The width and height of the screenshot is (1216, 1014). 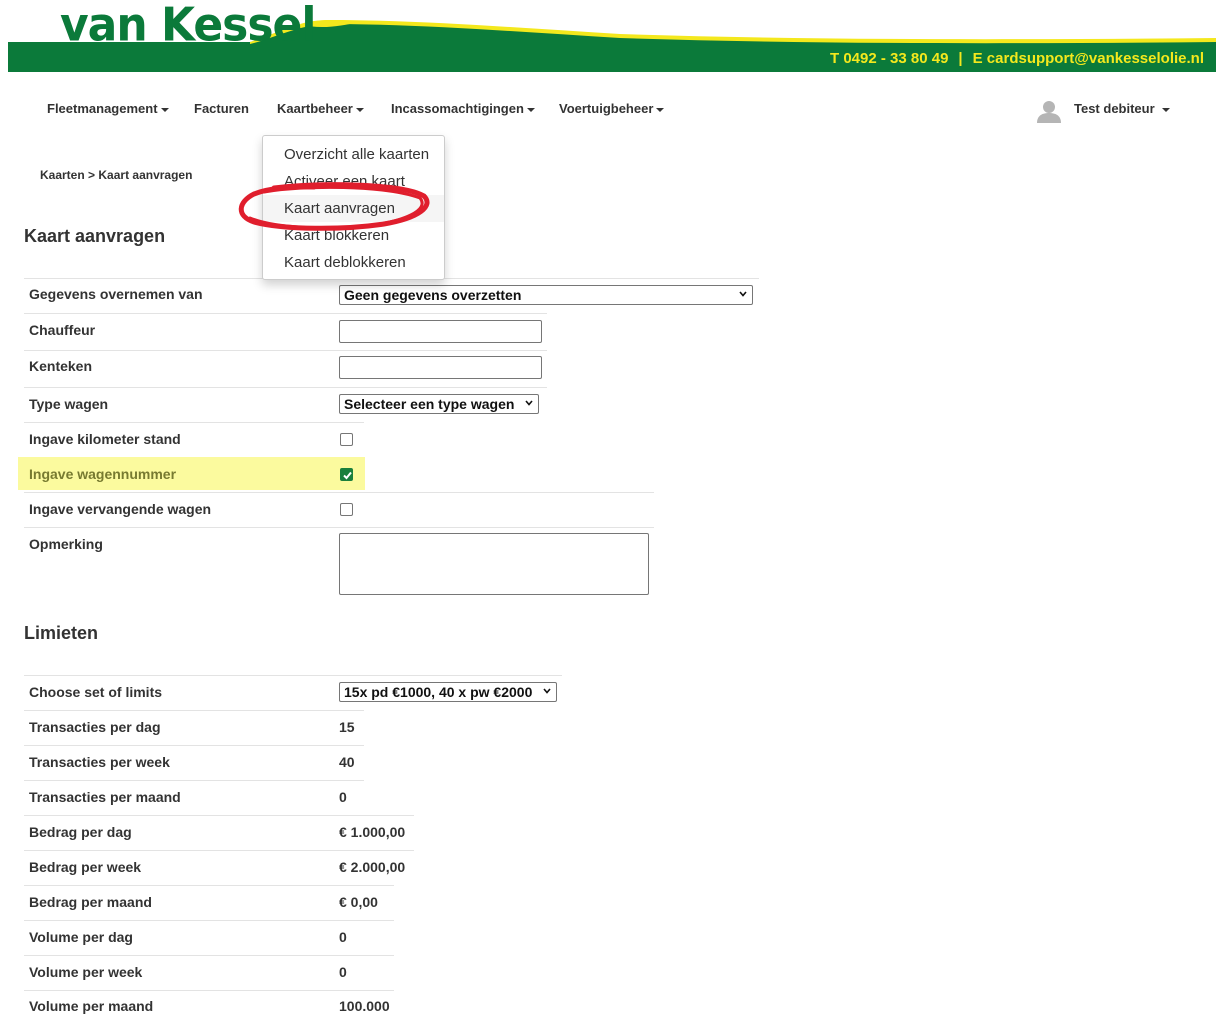 What do you see at coordinates (457, 108) in the screenshot?
I see `nav-incassomachtigingen-label: Incassomachtigingen` at bounding box center [457, 108].